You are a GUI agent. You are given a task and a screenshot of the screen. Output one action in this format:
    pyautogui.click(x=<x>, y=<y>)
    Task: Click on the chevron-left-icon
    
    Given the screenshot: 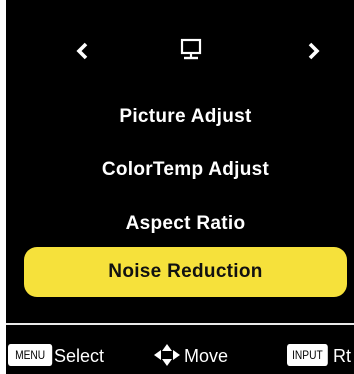 What is the action you would take?
    pyautogui.click(x=82, y=51)
    